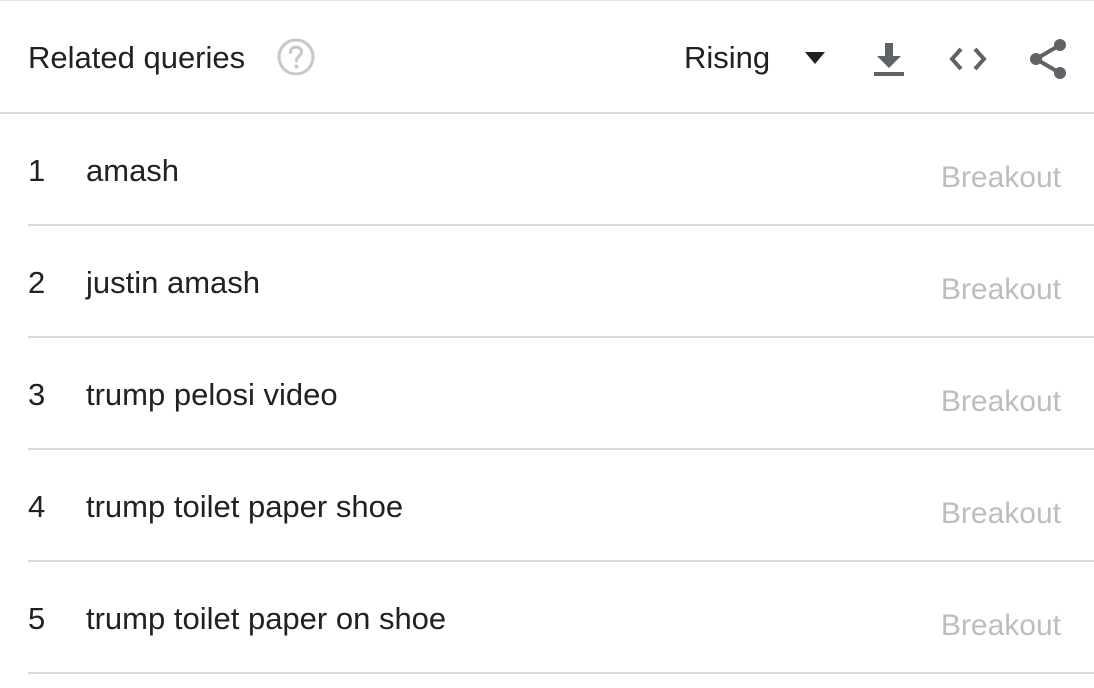 Image resolution: width=1094 pixels, height=688 pixels. I want to click on download-icon, so click(888, 59).